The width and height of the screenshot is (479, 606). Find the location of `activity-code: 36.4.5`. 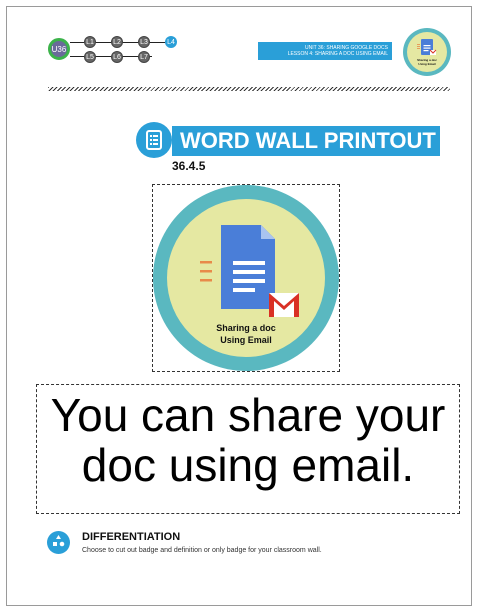

activity-code: 36.4.5 is located at coordinates (189, 166).